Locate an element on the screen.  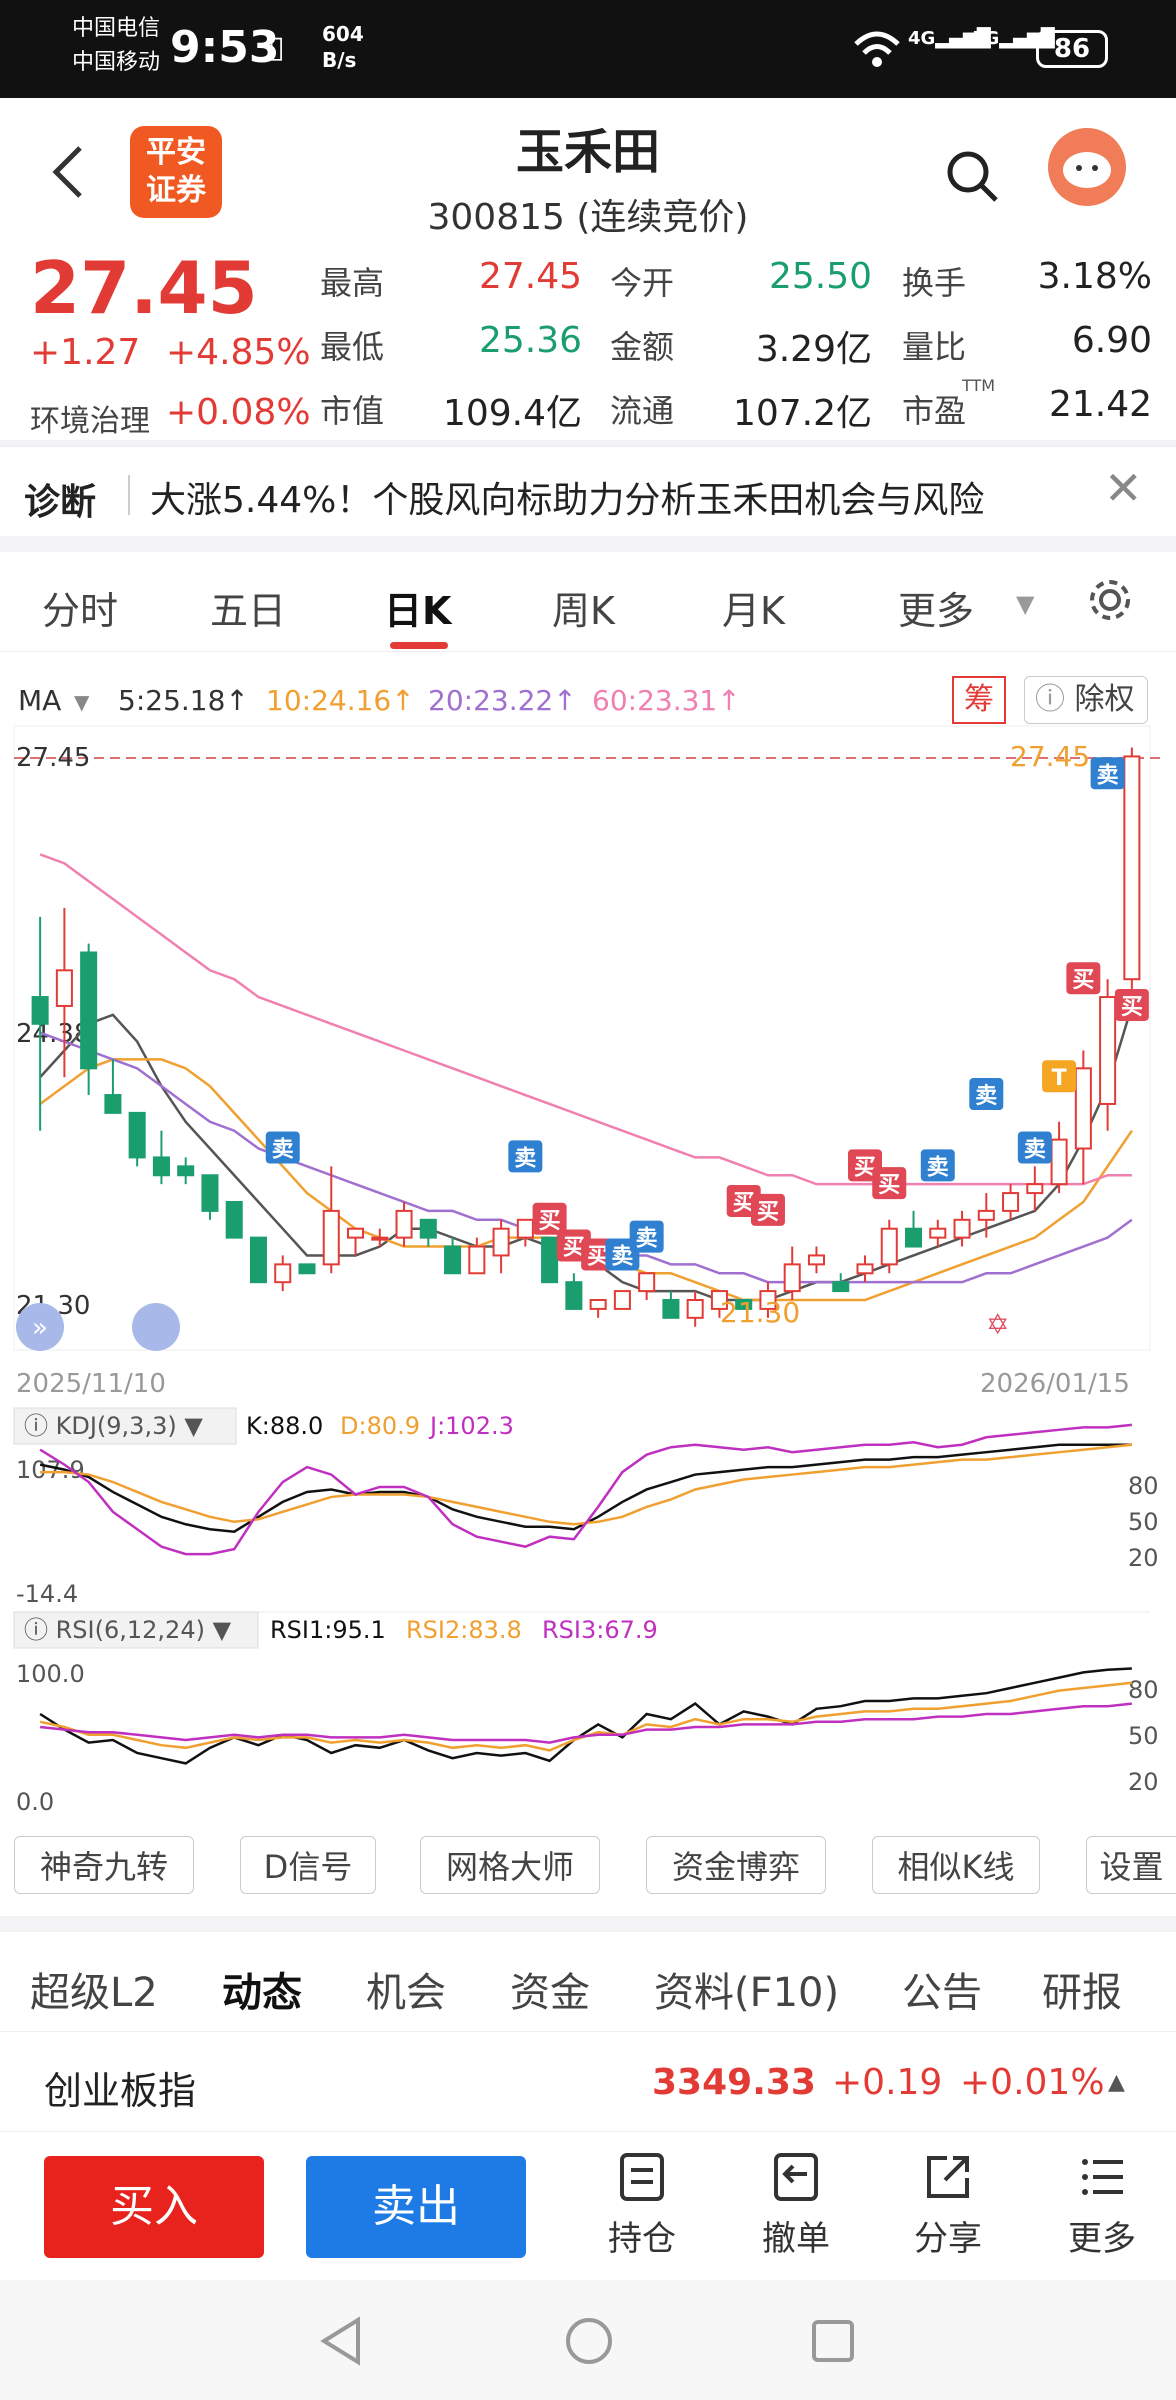
clock: 9:53 is located at coordinates (225, 47).